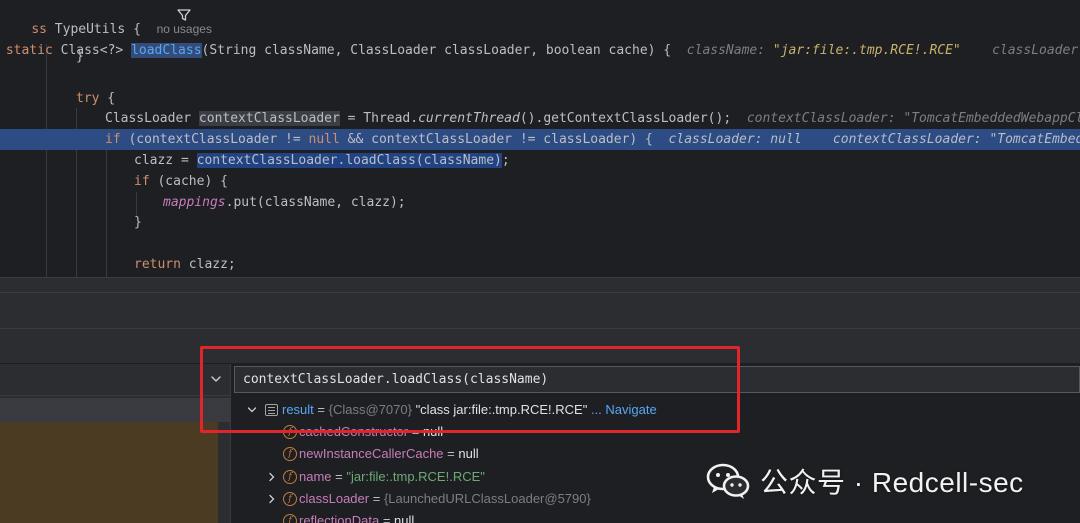  Describe the element at coordinates (298, 409) in the screenshot. I see `result-name: result` at that location.